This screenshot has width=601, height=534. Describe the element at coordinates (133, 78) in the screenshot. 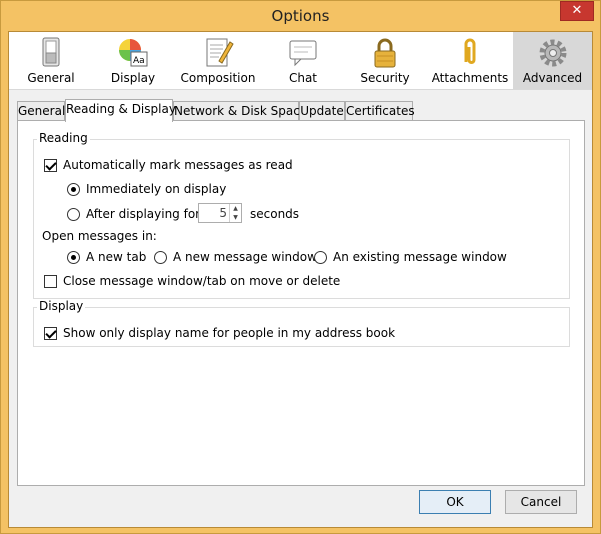

I see `toolbar-display-label: Display` at that location.